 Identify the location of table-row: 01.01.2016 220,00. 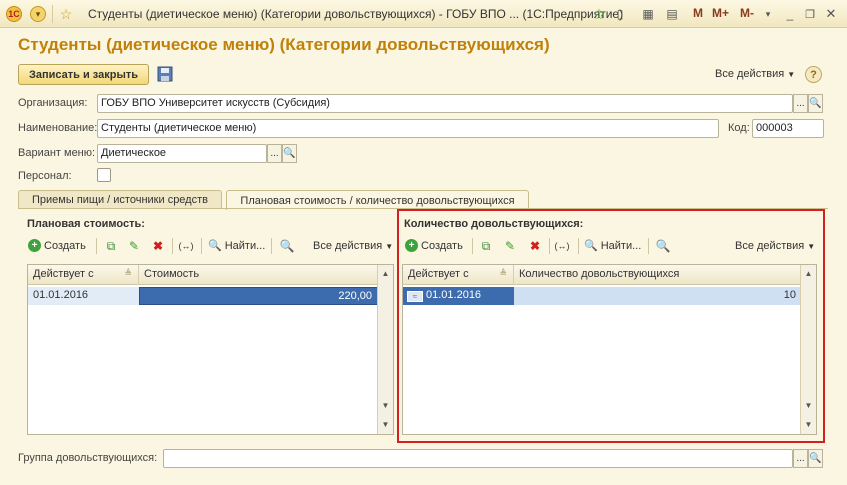
(203, 296).